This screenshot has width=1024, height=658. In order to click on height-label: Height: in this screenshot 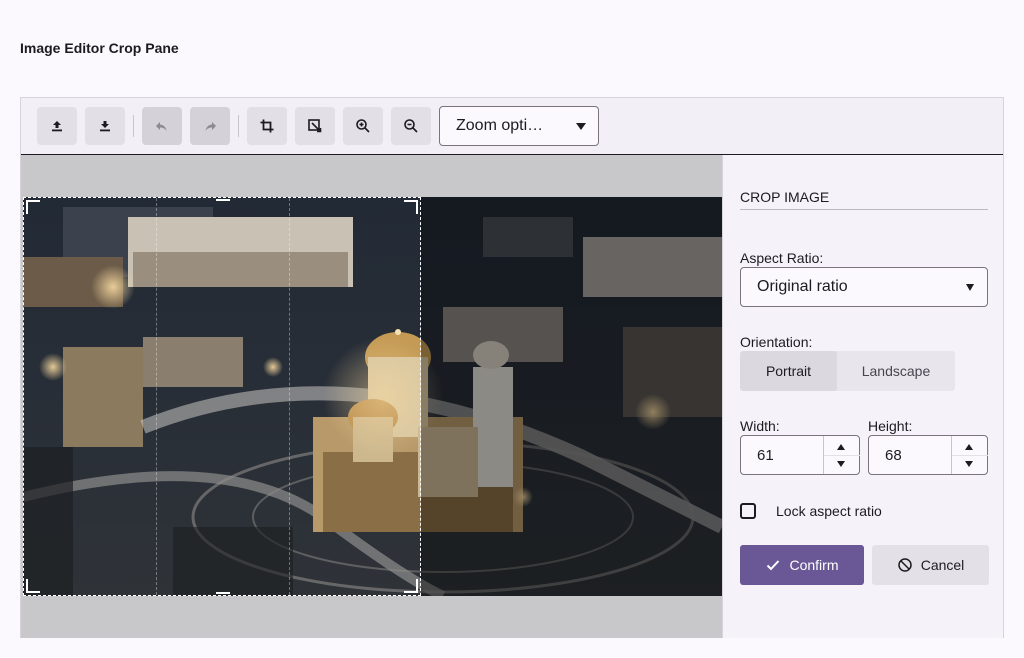, I will do `click(890, 426)`.